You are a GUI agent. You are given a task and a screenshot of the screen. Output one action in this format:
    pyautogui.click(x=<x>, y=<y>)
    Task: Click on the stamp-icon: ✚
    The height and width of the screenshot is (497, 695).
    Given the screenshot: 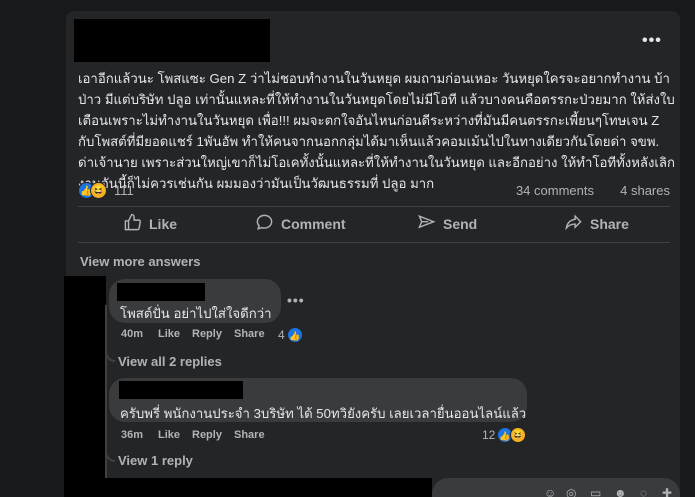 What is the action you would take?
    pyautogui.click(x=667, y=491)
    